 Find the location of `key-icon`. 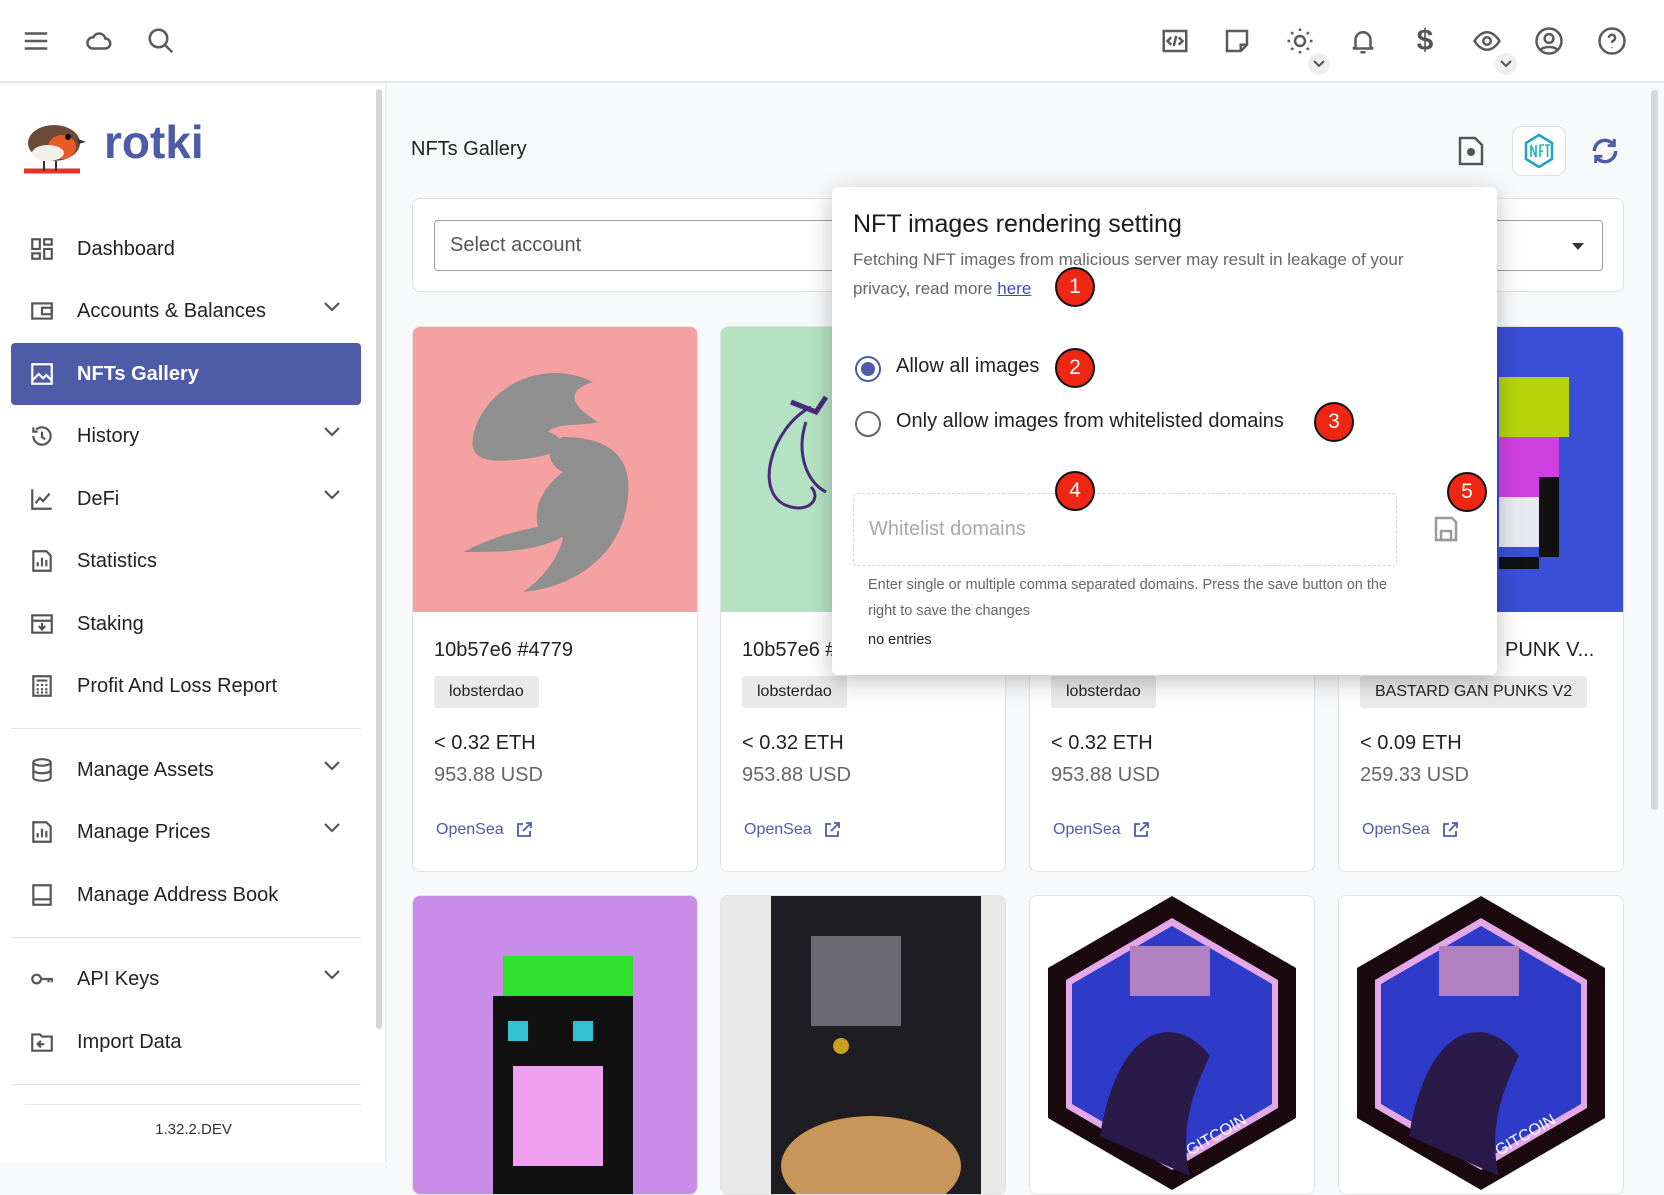

key-icon is located at coordinates (42, 979).